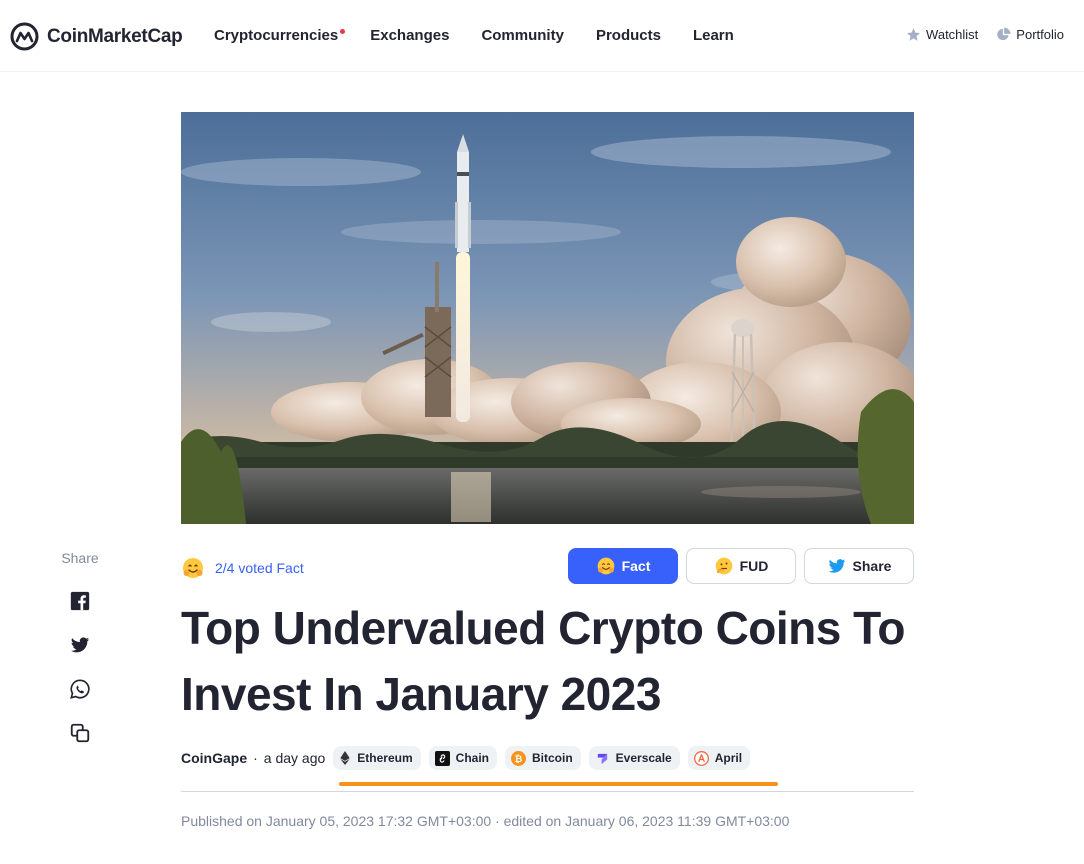 This screenshot has width=1084, height=864. Describe the element at coordinates (214, 758) in the screenshot. I see `article-source: CoinGape` at that location.